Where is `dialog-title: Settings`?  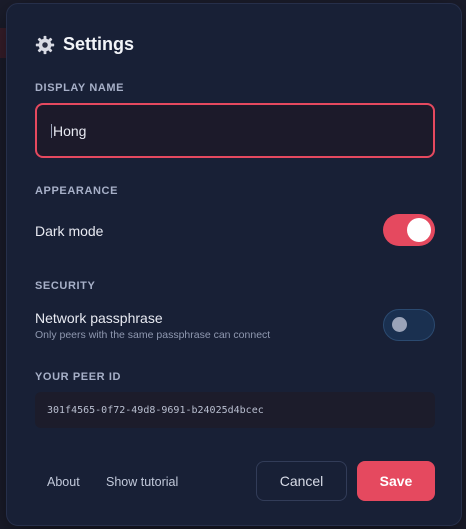
dialog-title: Settings is located at coordinates (99, 44).